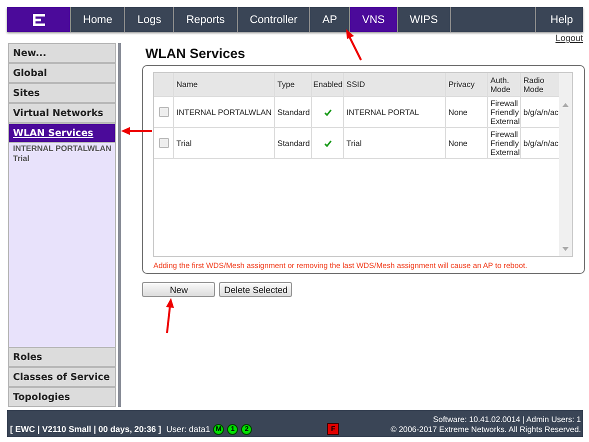 This screenshot has height=442, width=589. I want to click on sidebar-subitem: INTERNAL PORTALWLAN, so click(62, 149).